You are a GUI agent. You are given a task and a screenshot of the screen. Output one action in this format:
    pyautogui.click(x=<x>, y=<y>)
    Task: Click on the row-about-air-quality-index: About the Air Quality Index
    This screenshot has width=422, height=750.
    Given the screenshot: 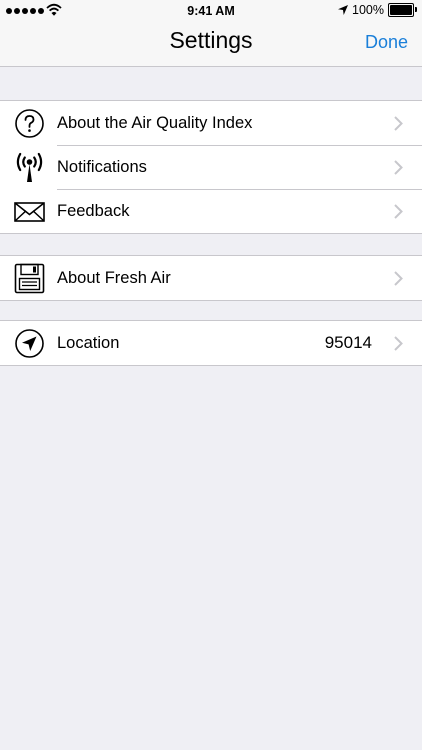 What is the action you would take?
    pyautogui.click(x=211, y=123)
    